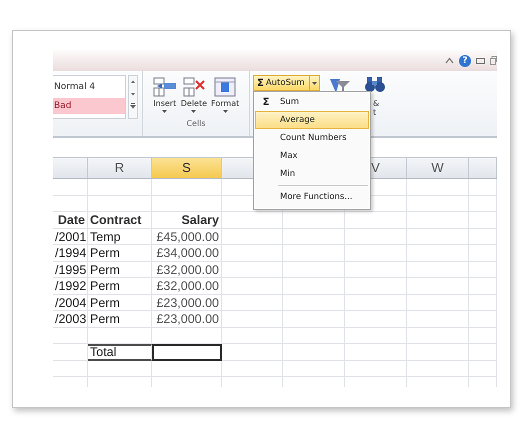 This screenshot has height=422, width=521. What do you see at coordinates (465, 60) in the screenshot?
I see `help-icon: ?` at bounding box center [465, 60].